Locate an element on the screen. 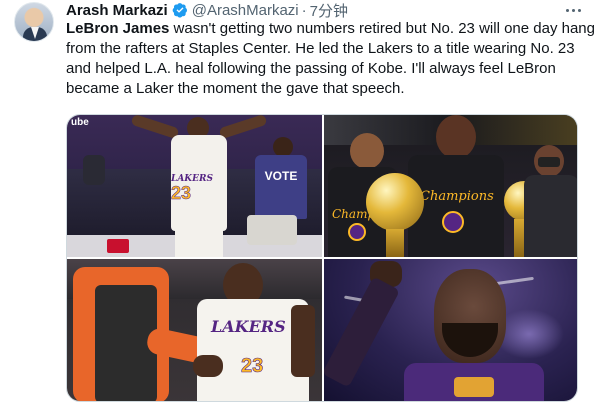  photo-2: Champions Champions is located at coordinates (450, 186).